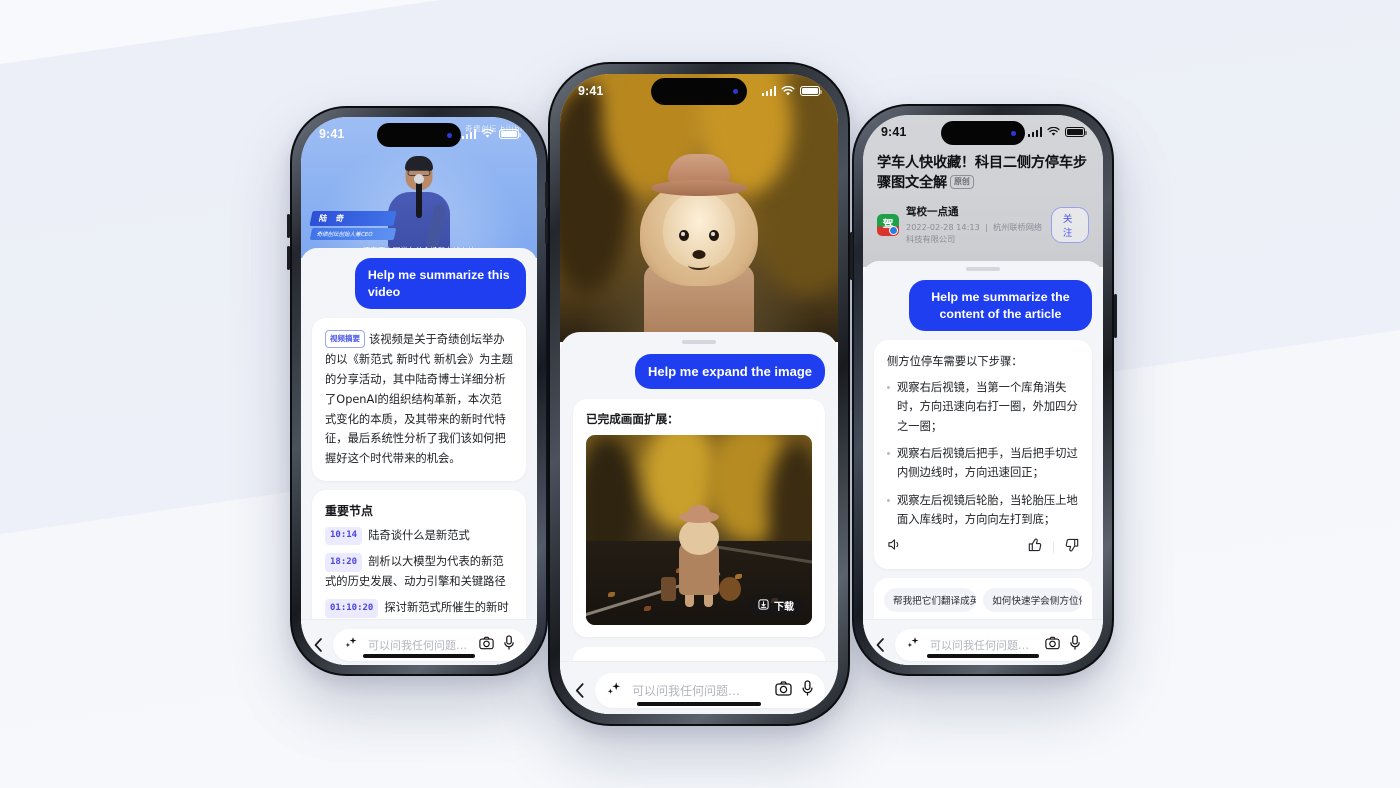 Image resolution: width=1400 pixels, height=788 pixels. Describe the element at coordinates (349, 510) in the screenshot. I see `key-nodes-title: 重要节点` at that location.